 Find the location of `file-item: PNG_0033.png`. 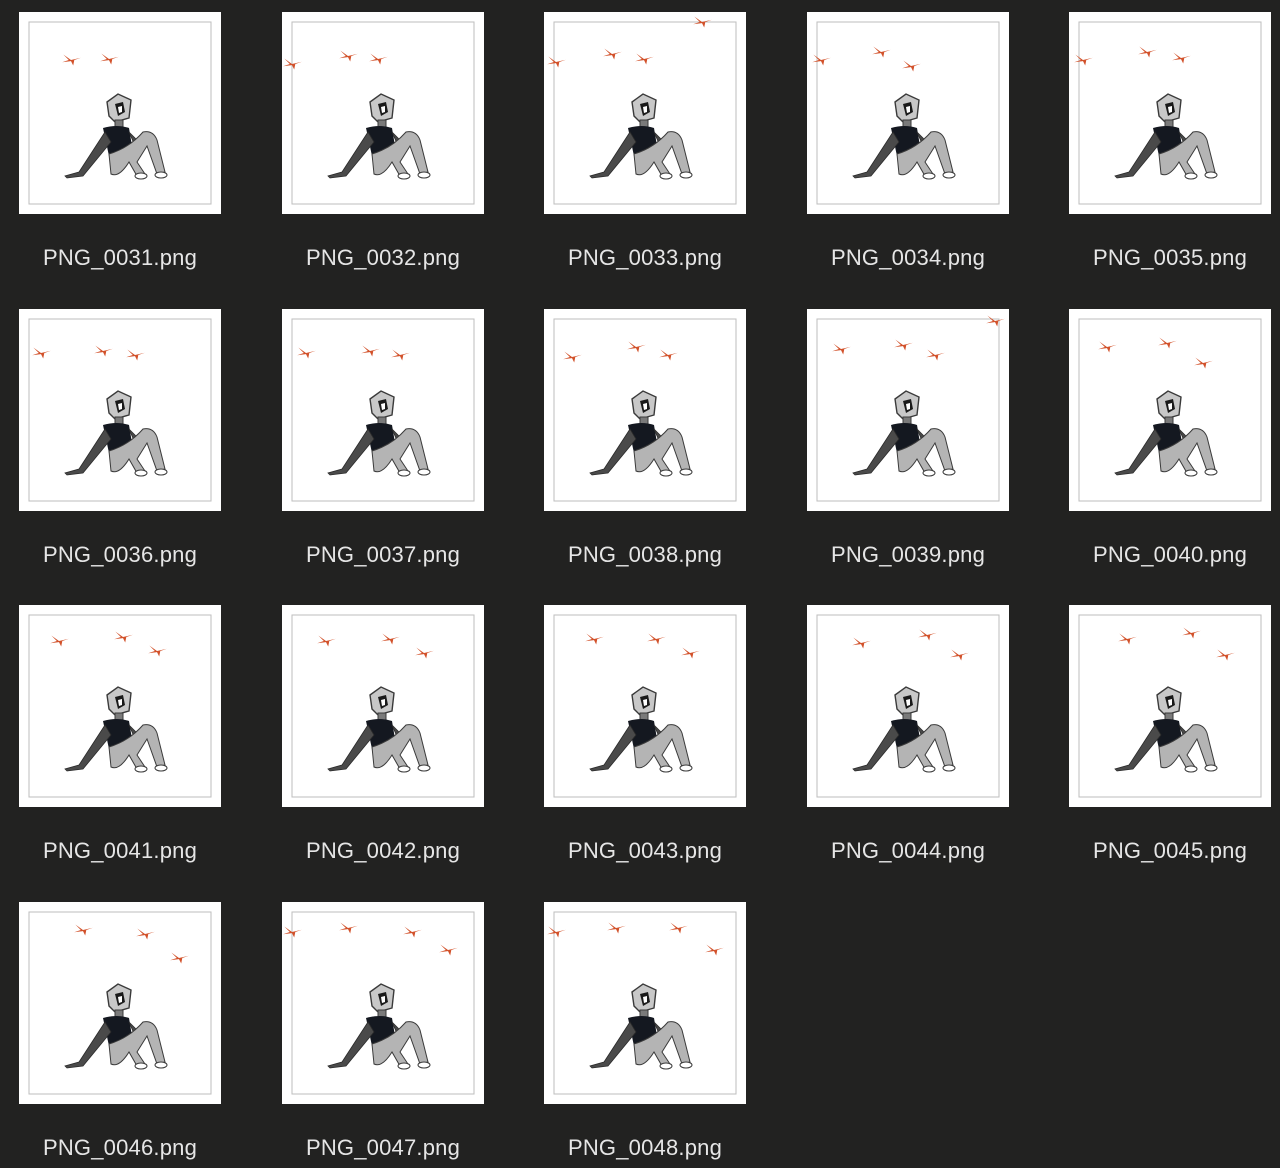

file-item: PNG_0033.png is located at coordinates (645, 152).